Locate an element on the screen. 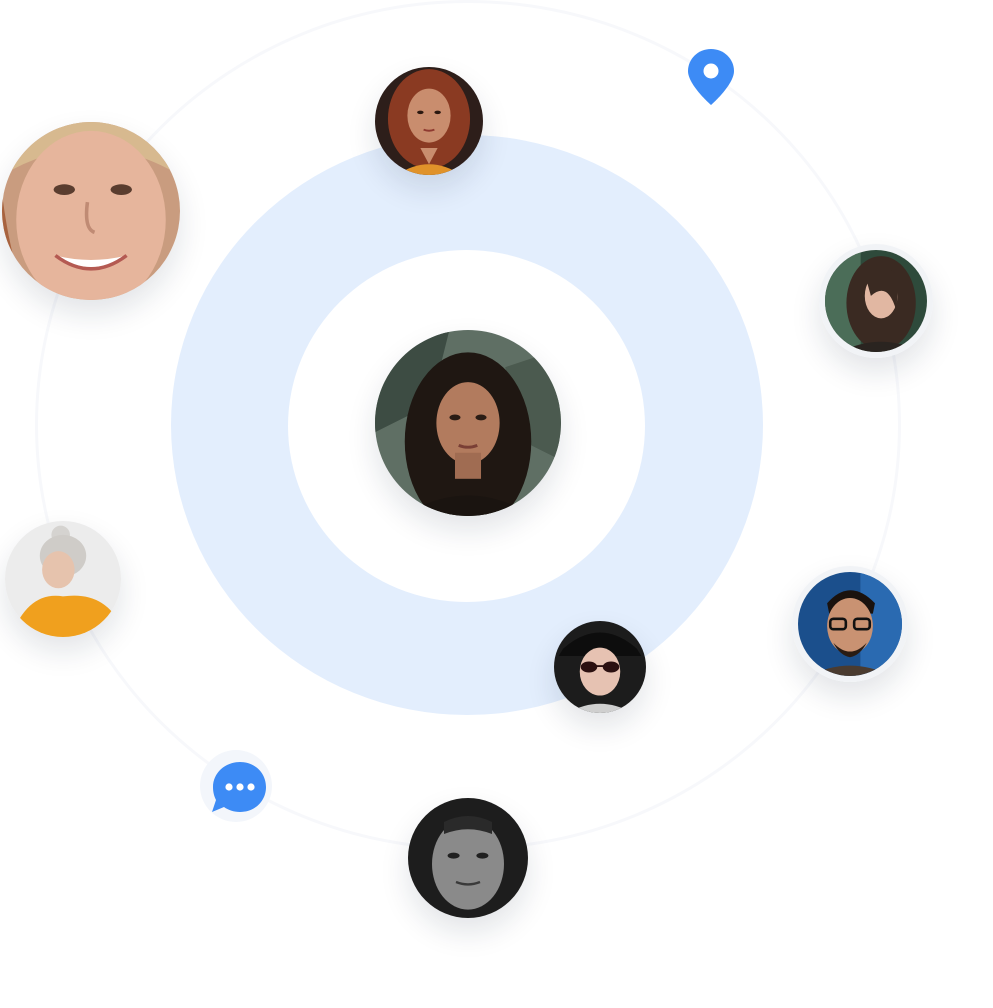 This screenshot has height=1008, width=993. smiling-woman-avatar is located at coordinates (91, 211).